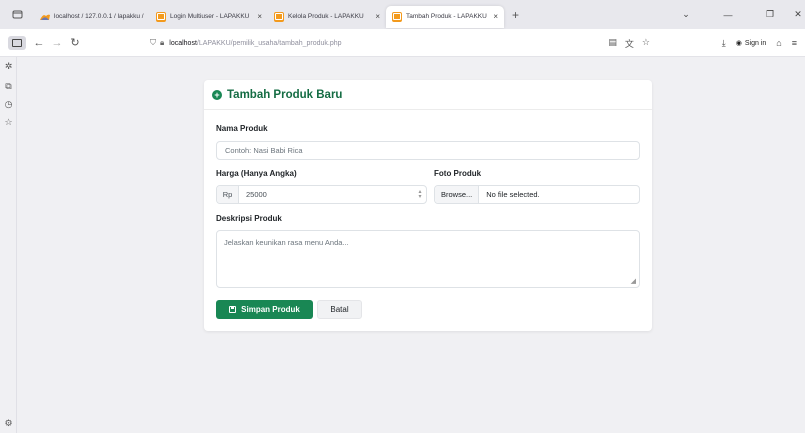  I want to click on account-icon: ◉, so click(738, 43).